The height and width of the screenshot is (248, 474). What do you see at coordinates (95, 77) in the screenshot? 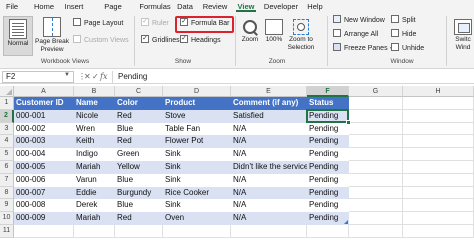
I see `enter-icon: ✓` at bounding box center [95, 77].